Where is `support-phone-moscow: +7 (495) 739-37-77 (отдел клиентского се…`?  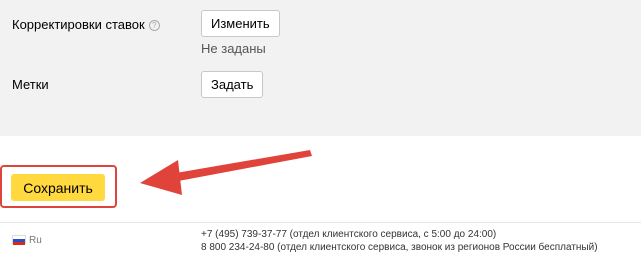 support-phone-moscow: +7 (495) 739-37-77 (отдел клиентского се… is located at coordinates (349, 234).